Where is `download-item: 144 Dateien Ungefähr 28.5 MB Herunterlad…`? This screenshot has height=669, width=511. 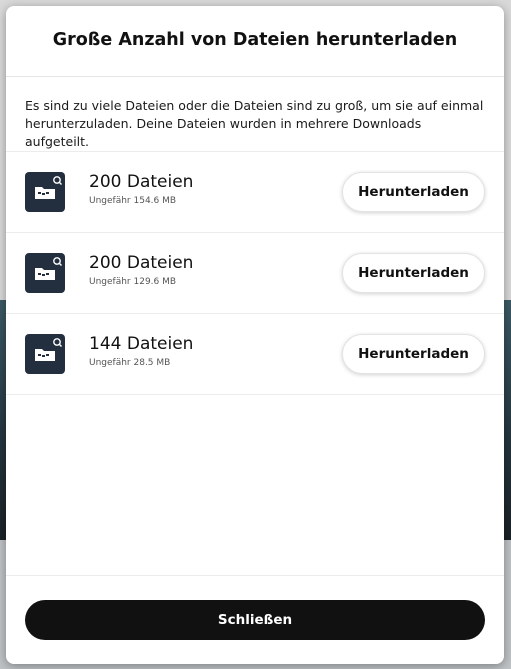
download-item: 144 Dateien Ungefähr 28.5 MB Herunterlad… is located at coordinates (255, 354).